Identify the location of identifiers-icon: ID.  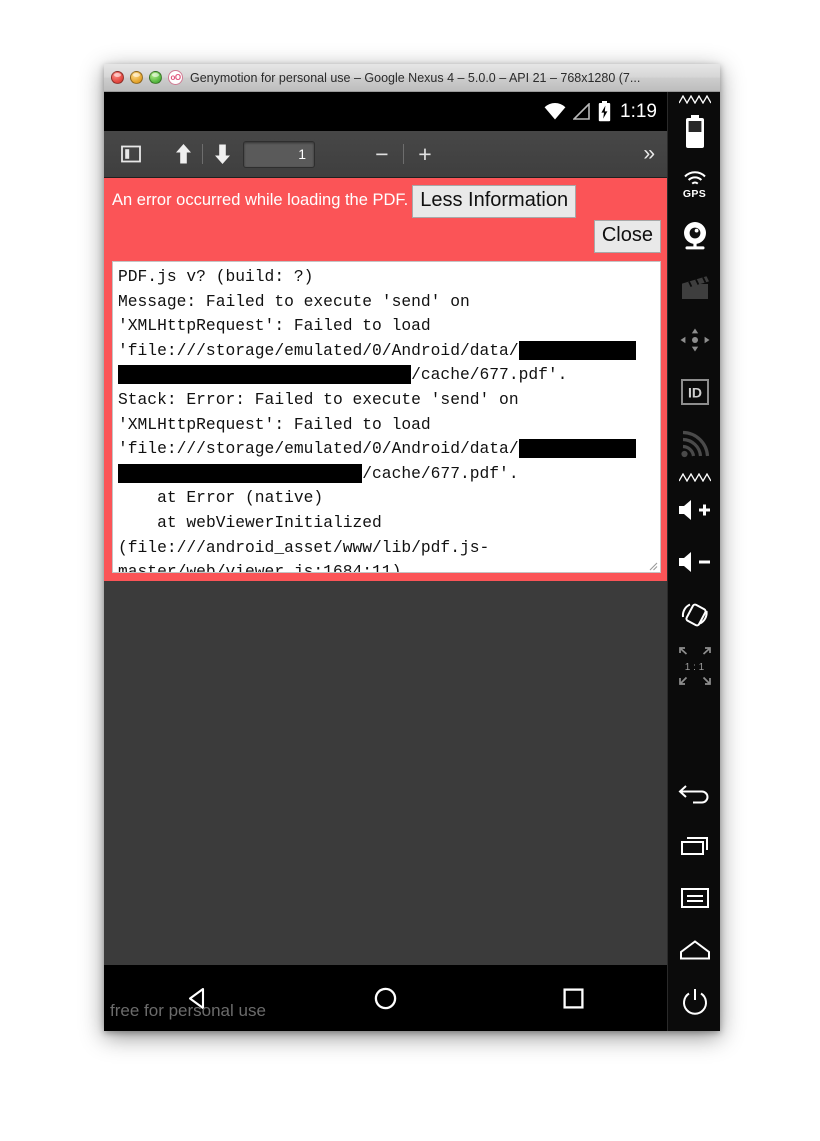
(694, 392).